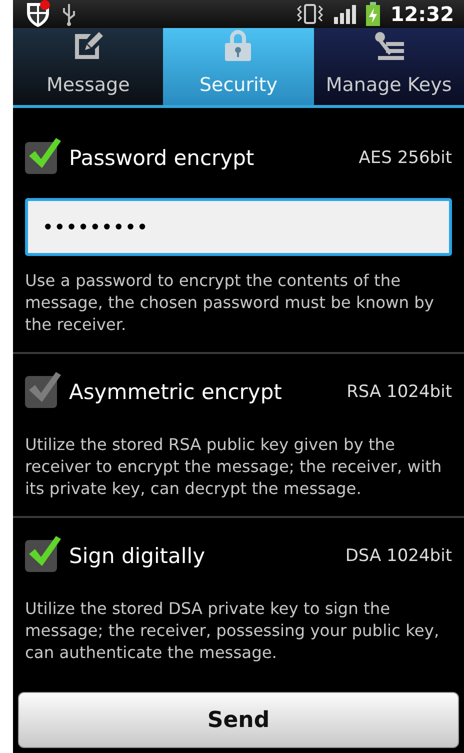 The image size is (464, 753). I want to click on padlock-icon, so click(238, 45).